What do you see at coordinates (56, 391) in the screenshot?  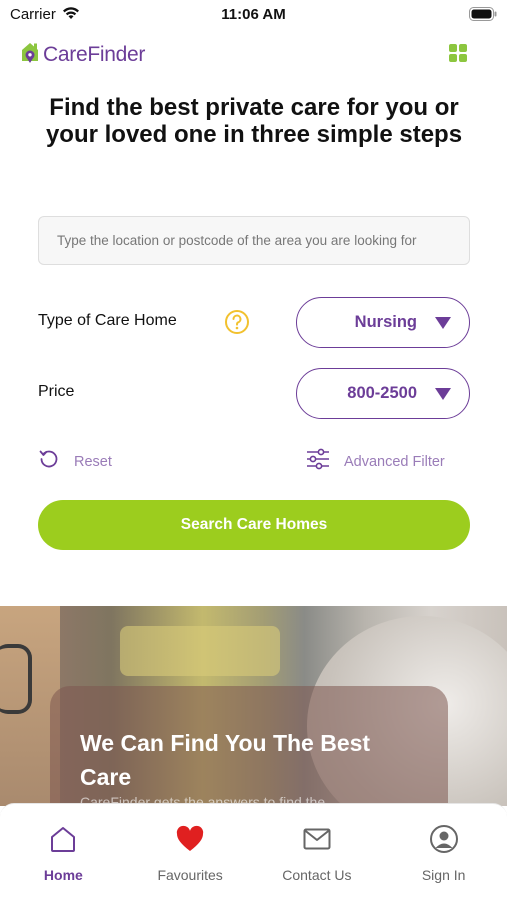 I see `price-label: Price` at bounding box center [56, 391].